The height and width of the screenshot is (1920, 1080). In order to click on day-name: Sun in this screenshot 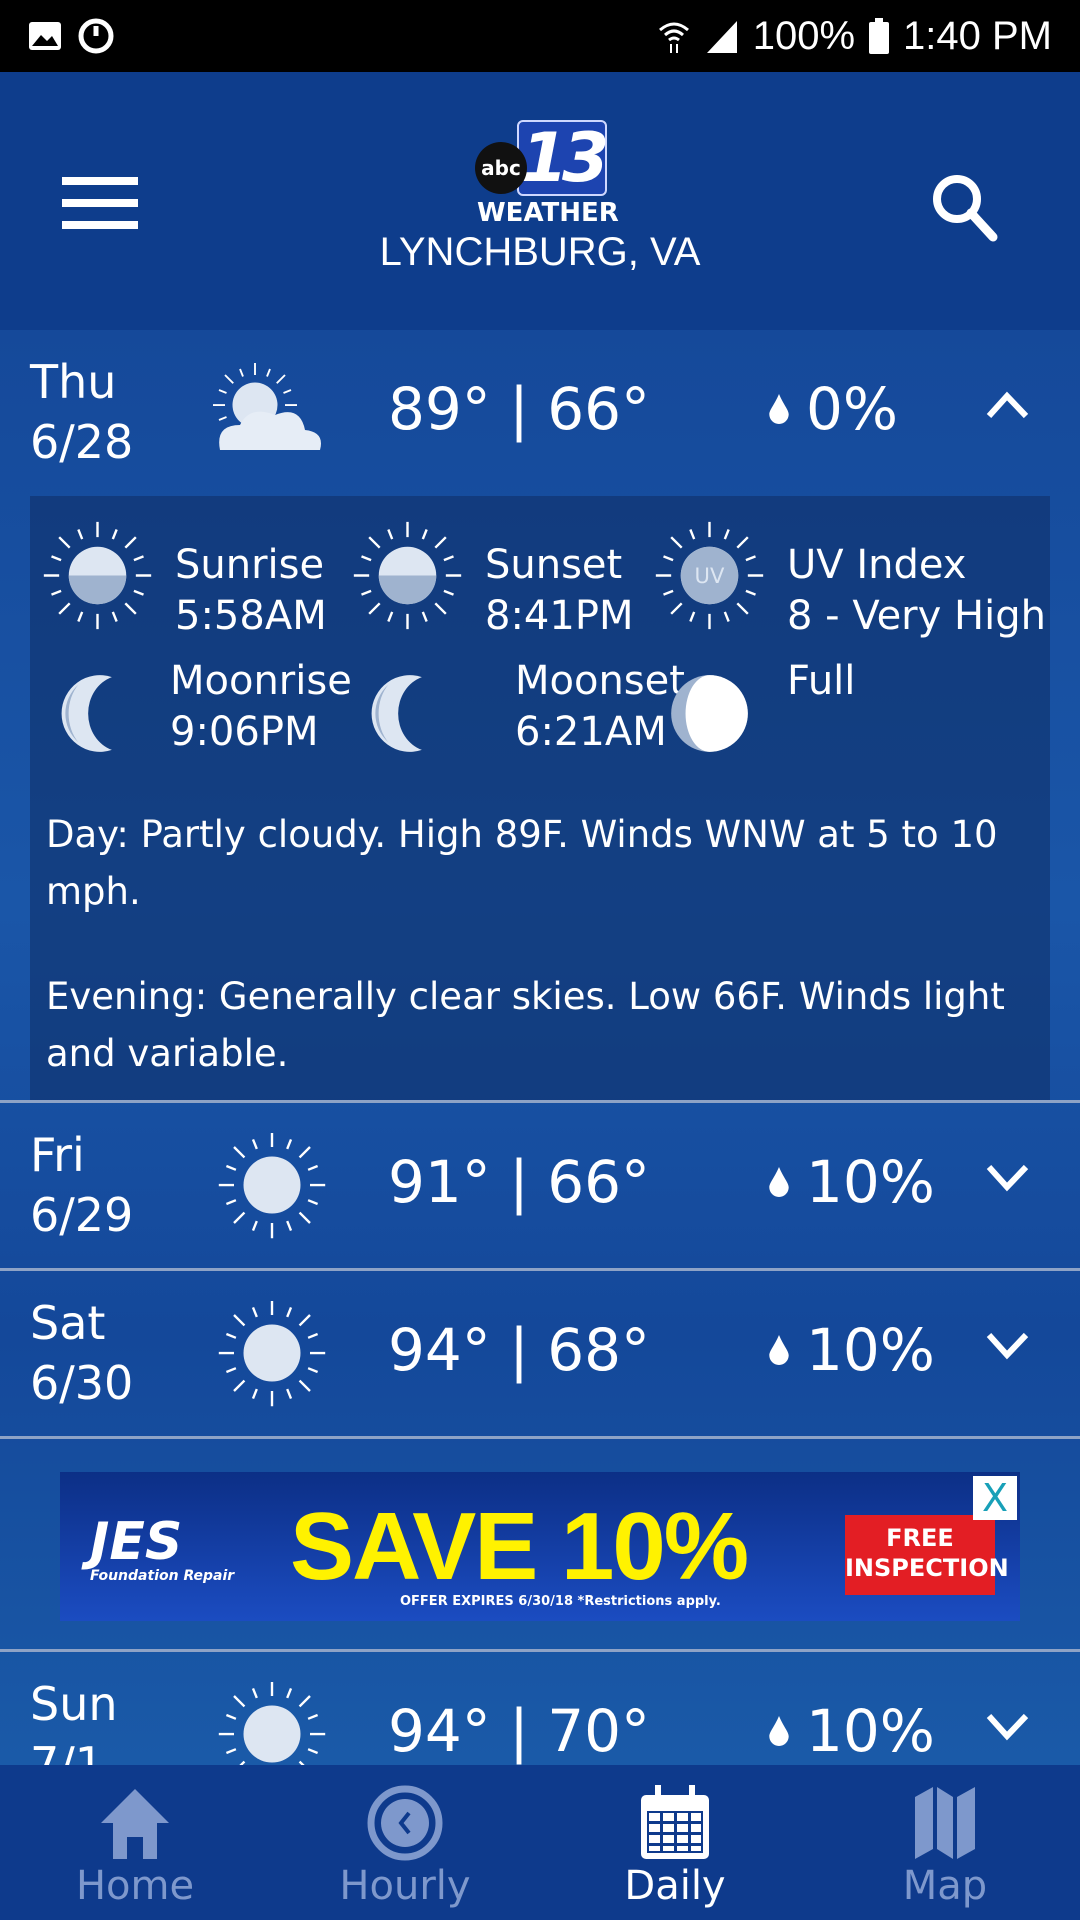, I will do `click(74, 1704)`.